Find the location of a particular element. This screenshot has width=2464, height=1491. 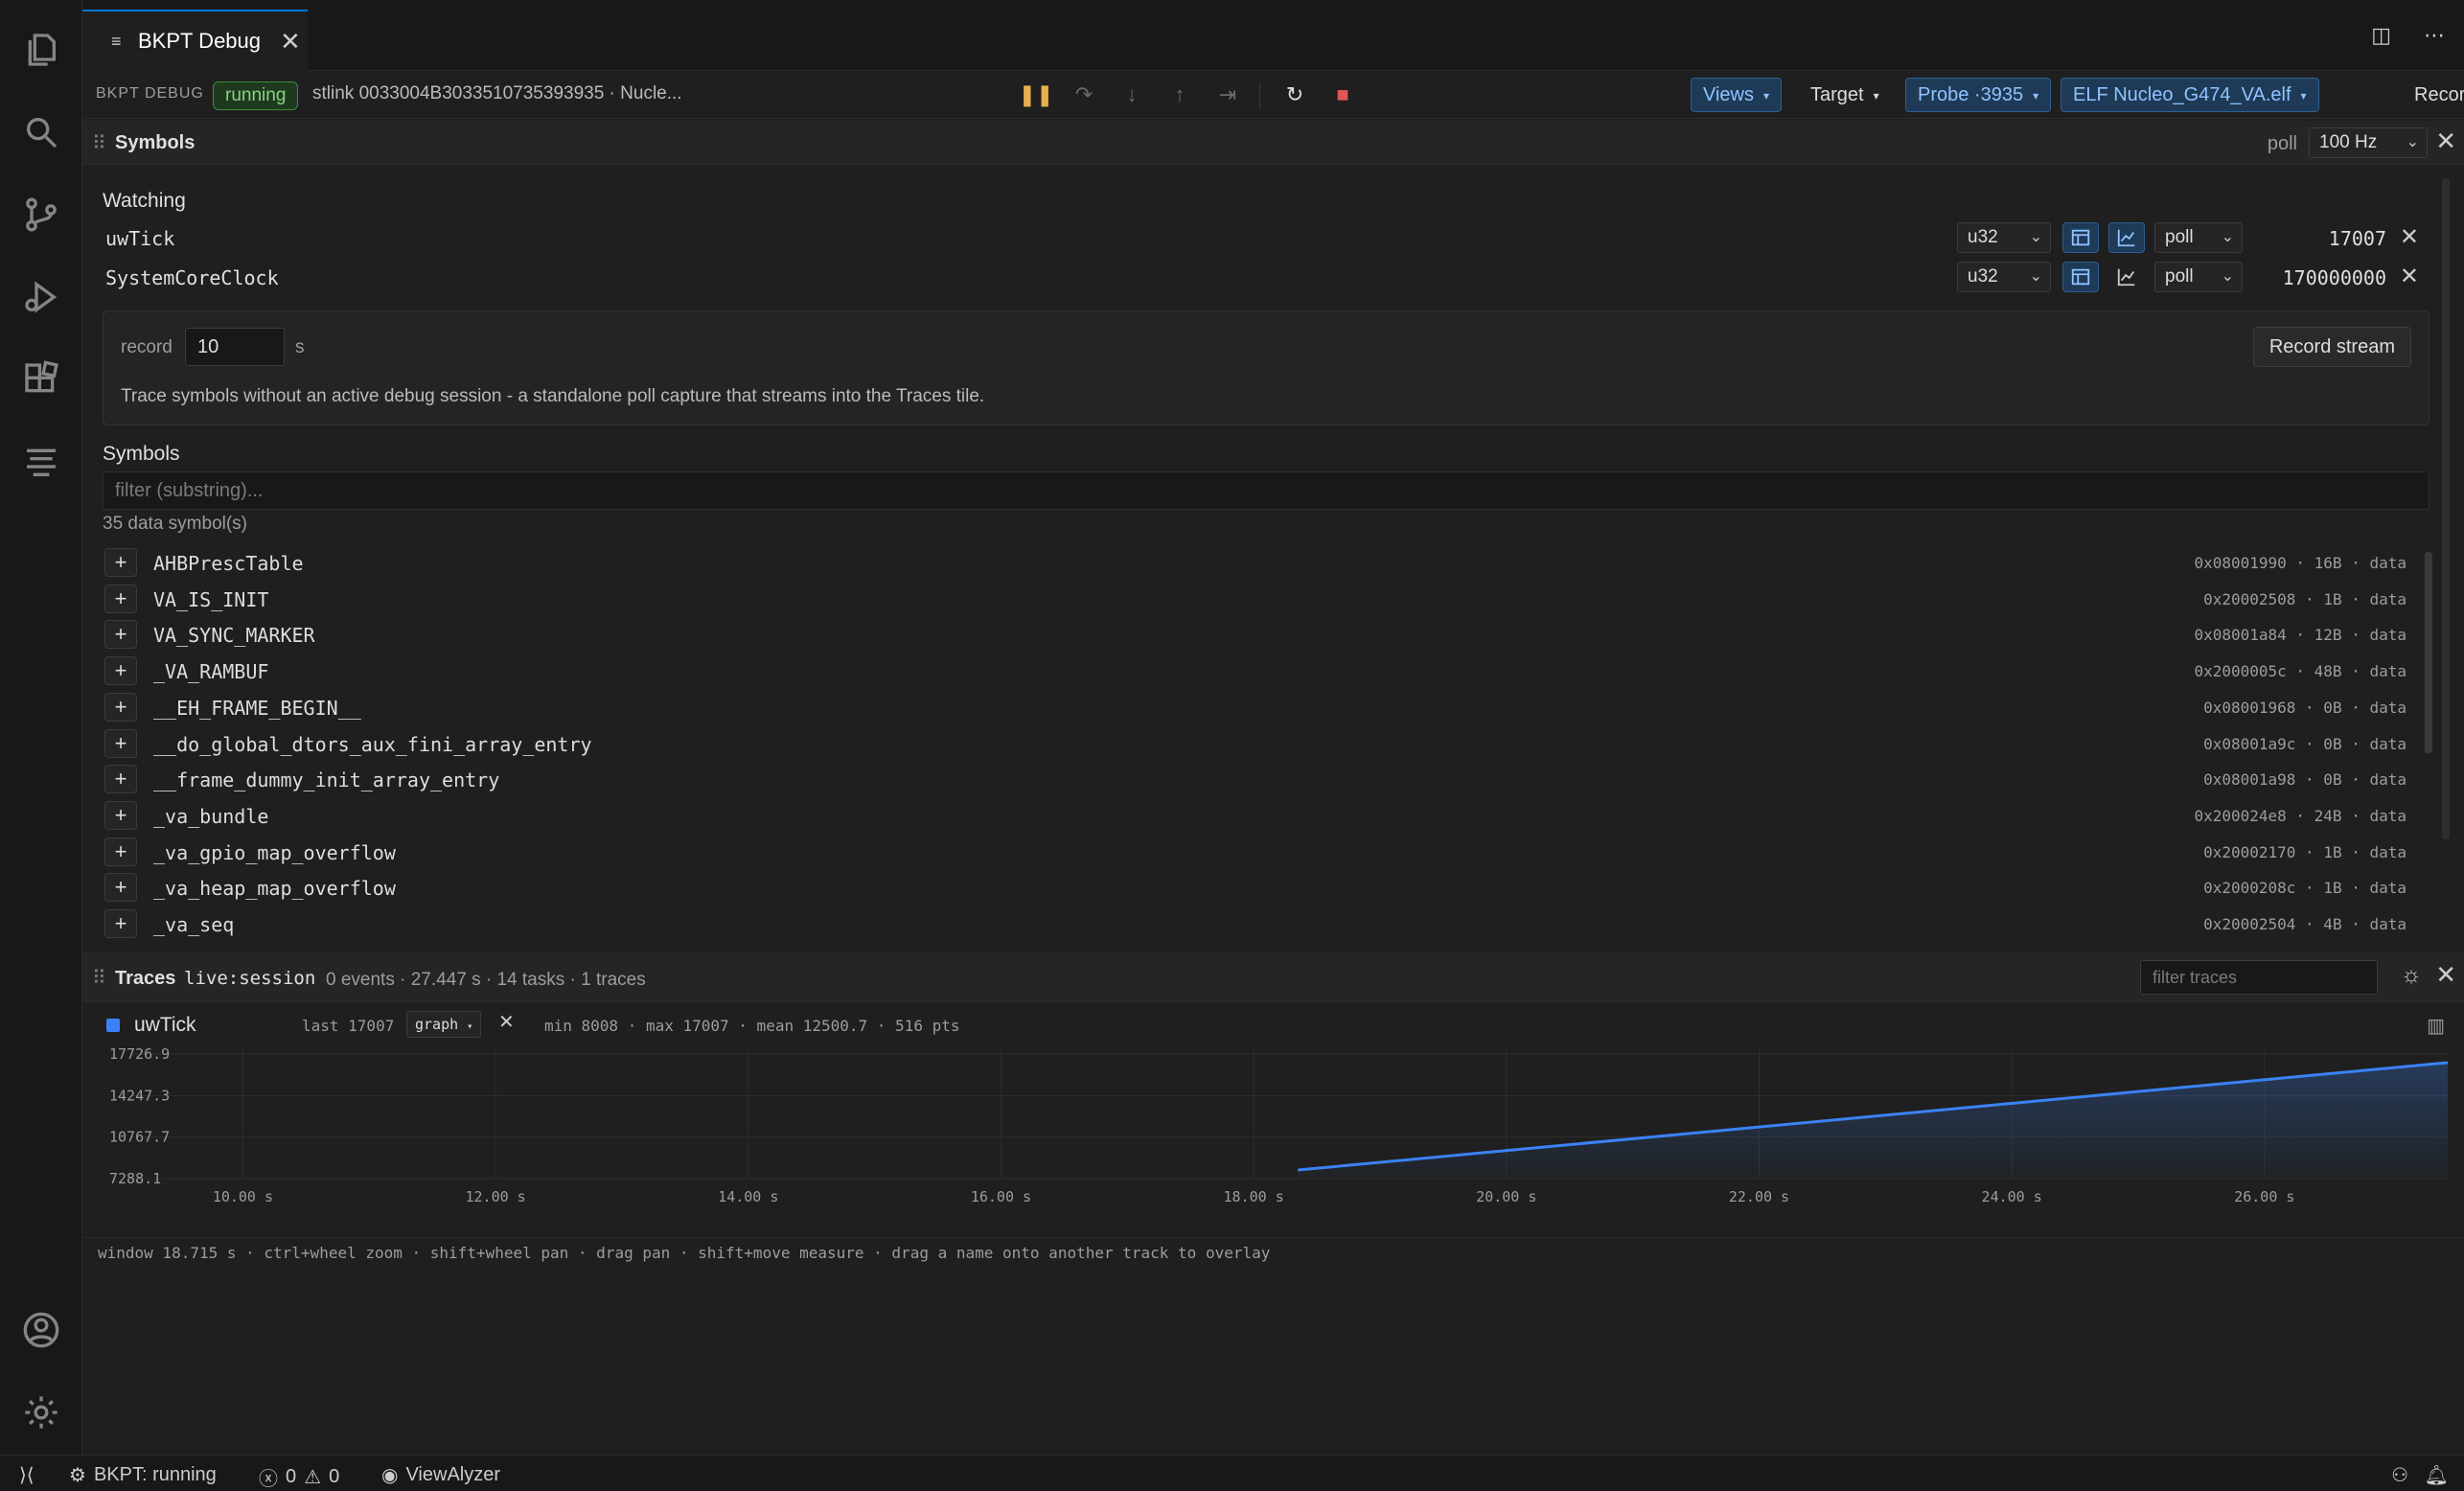

step-over-icon: ↷ is located at coordinates (1084, 94).